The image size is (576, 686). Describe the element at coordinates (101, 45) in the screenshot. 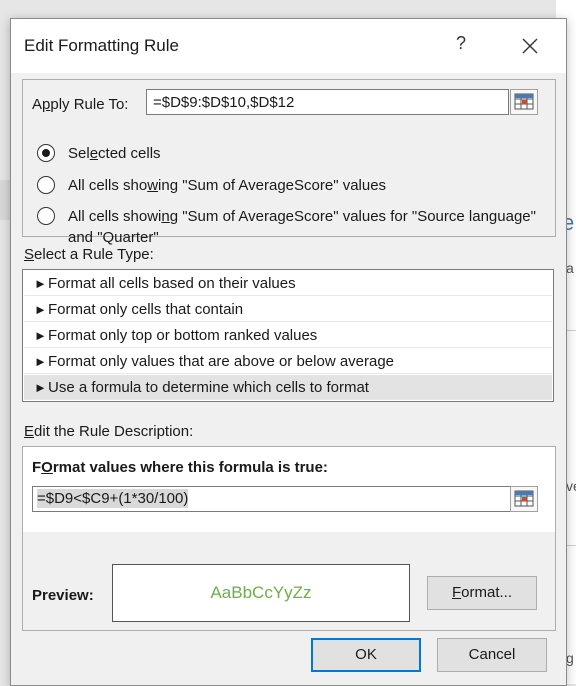

I see `dialog-title: Edit Formatting Rule` at that location.